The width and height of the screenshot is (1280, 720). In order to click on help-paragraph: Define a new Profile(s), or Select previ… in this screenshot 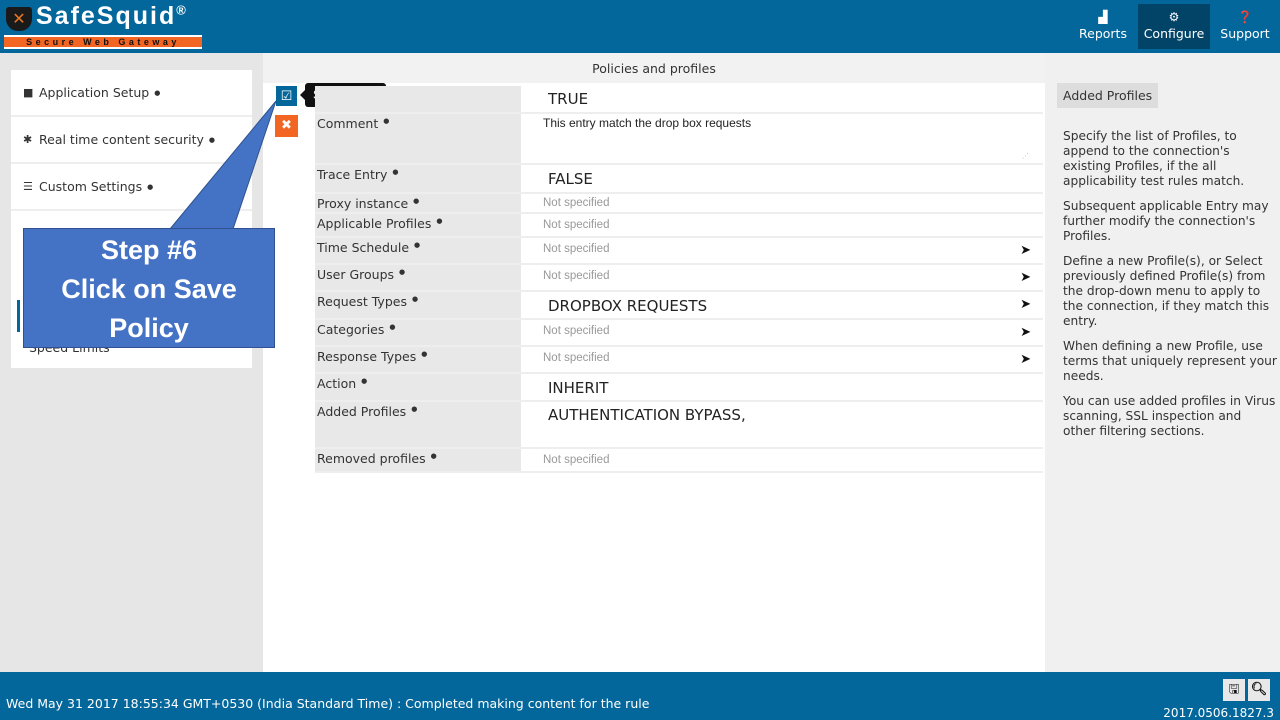, I will do `click(1166, 291)`.